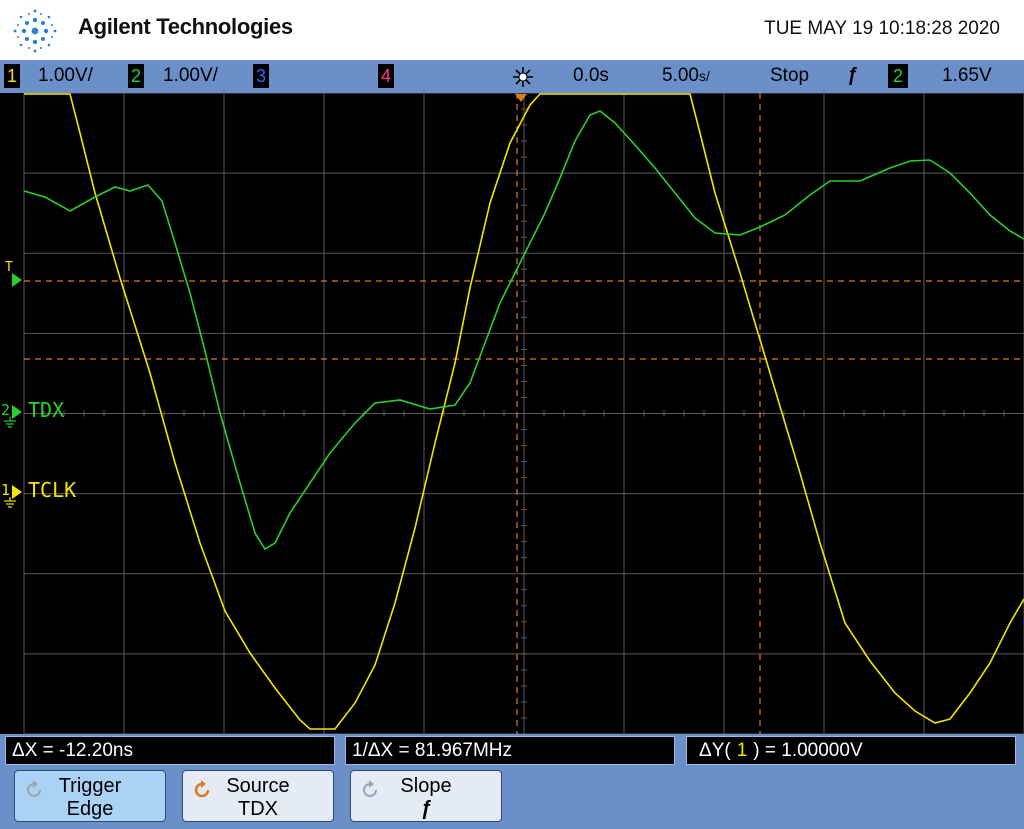 This screenshot has height=829, width=1024. Describe the element at coordinates (591, 76) in the screenshot. I see `time-delay: 0.0s` at that location.